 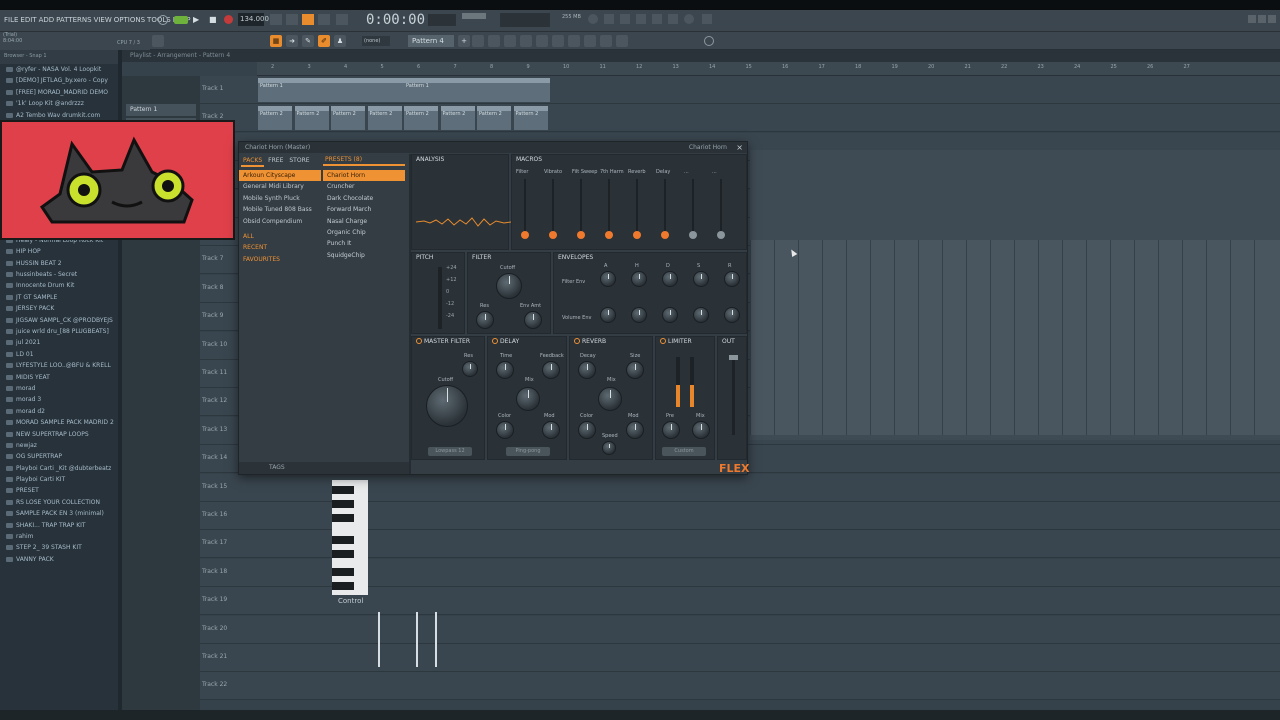 What do you see at coordinates (324, 19) in the screenshot?
I see `blend-notes-icon` at bounding box center [324, 19].